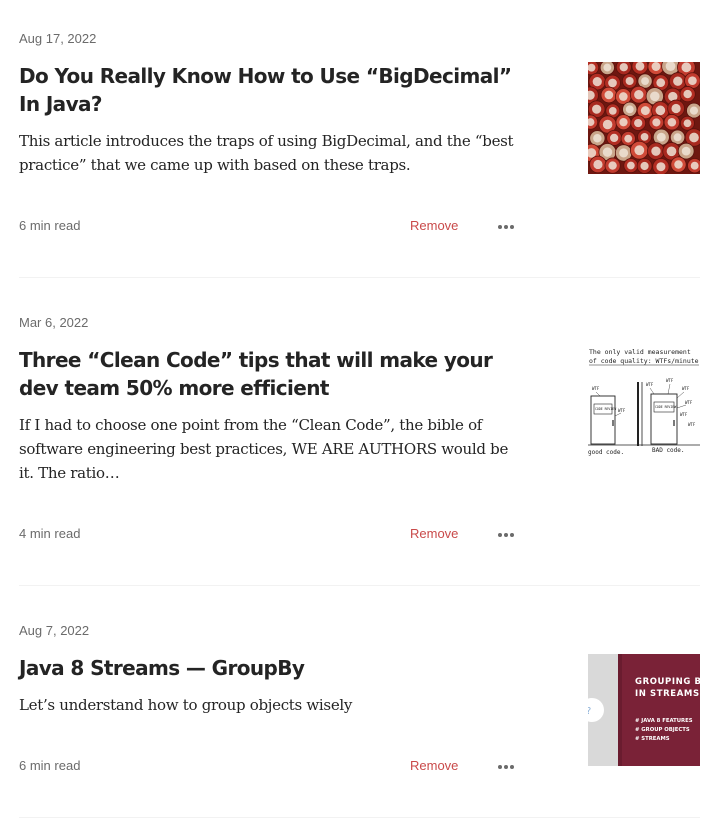 The image size is (713, 818). What do you see at coordinates (606, 452) in the screenshot?
I see `svg-text: good code.` at bounding box center [606, 452].